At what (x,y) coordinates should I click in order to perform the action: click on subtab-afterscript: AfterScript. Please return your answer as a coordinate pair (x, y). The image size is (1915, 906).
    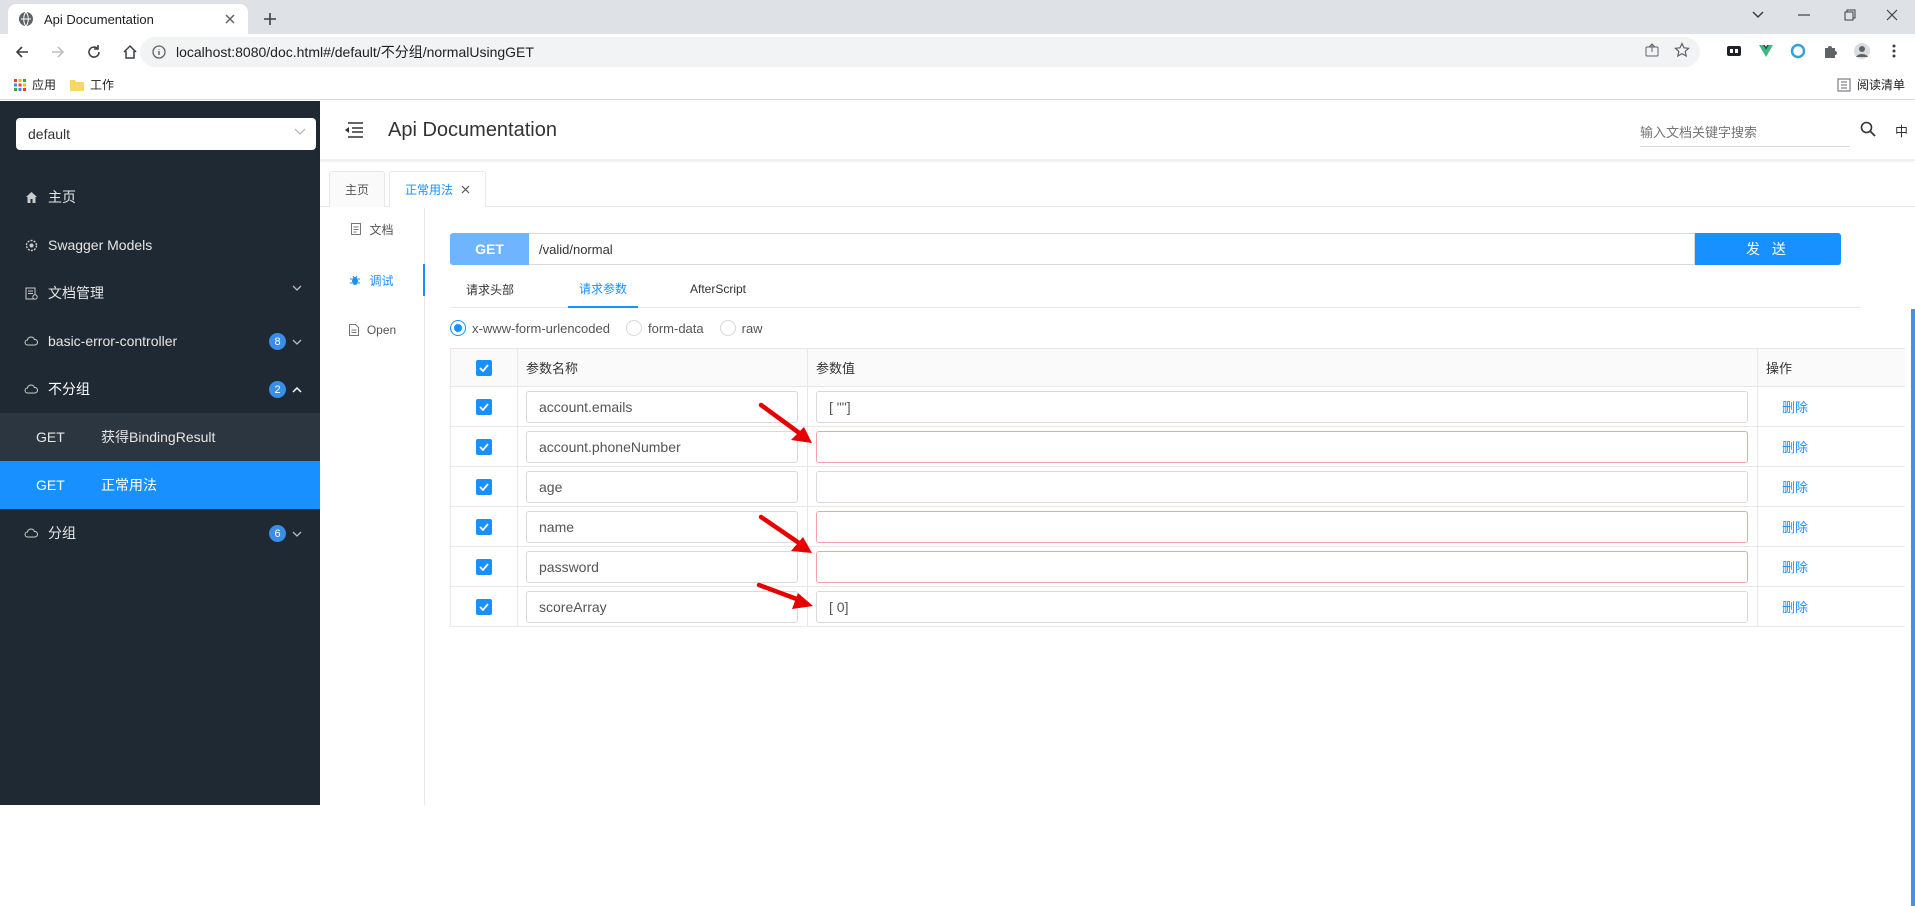
    Looking at the image, I should click on (718, 289).